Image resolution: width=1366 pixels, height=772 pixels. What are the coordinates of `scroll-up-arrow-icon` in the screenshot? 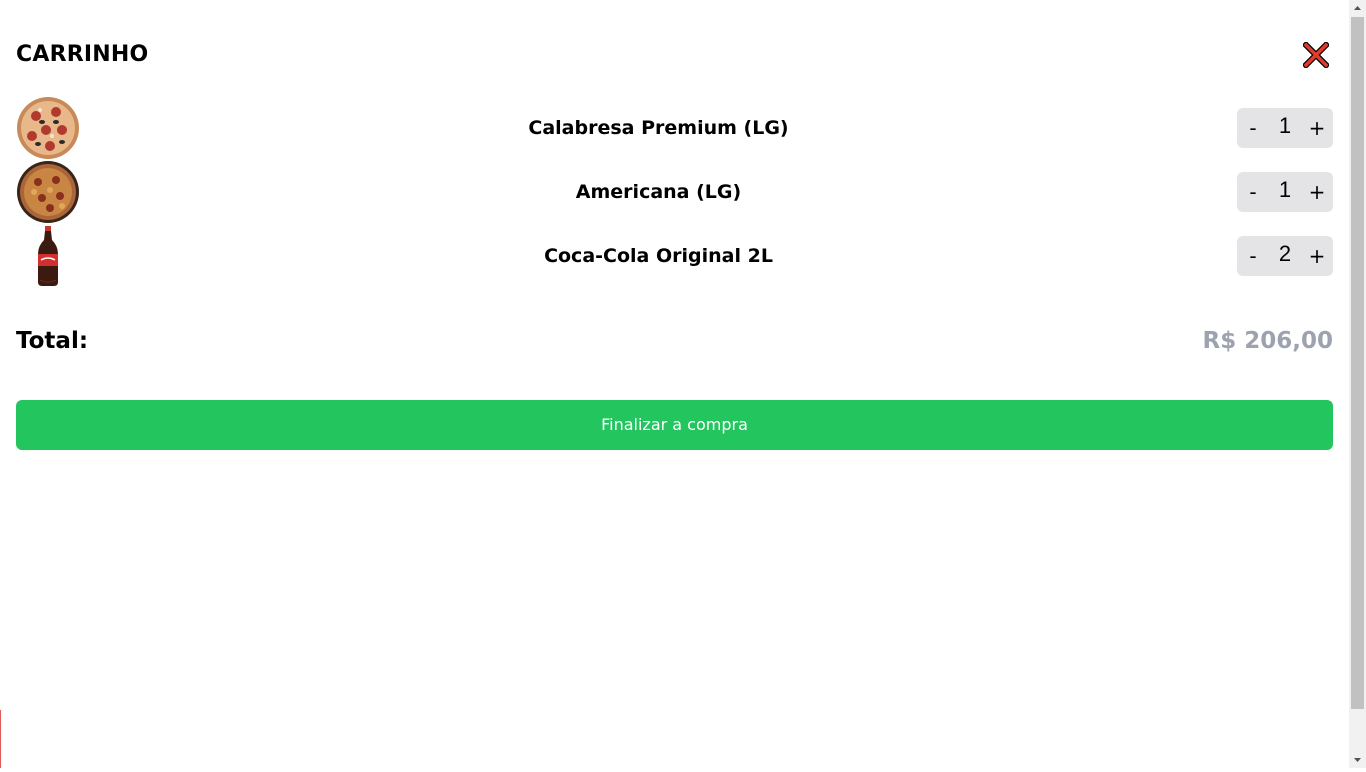 It's located at (1357, 8).